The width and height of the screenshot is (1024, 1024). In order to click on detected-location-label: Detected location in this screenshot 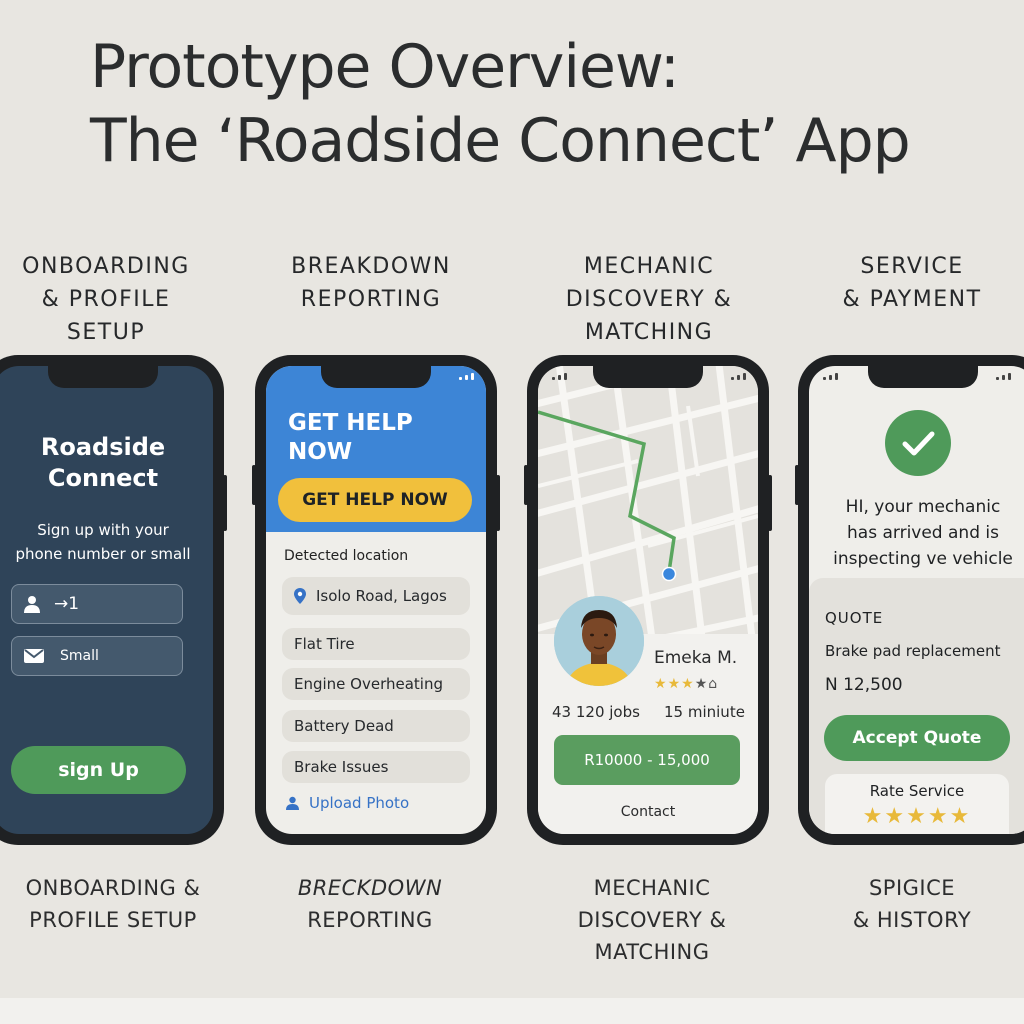, I will do `click(346, 556)`.